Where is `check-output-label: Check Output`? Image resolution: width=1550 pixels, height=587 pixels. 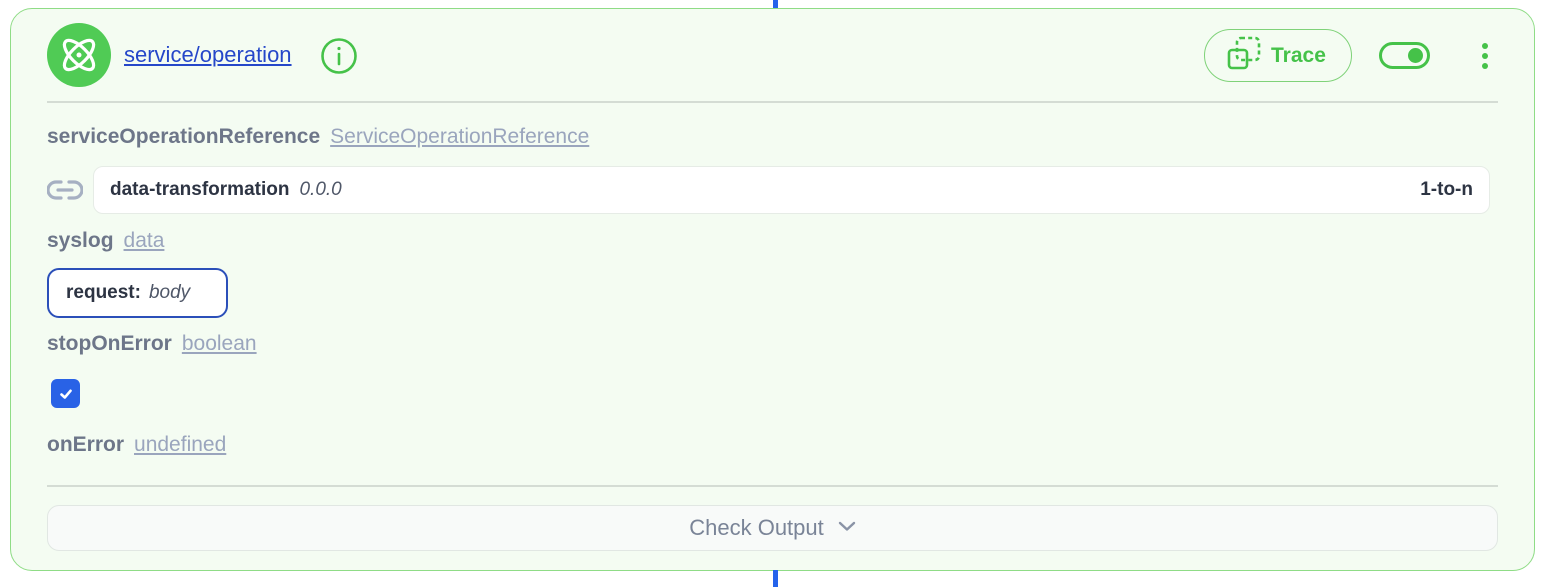 check-output-label: Check Output is located at coordinates (756, 527).